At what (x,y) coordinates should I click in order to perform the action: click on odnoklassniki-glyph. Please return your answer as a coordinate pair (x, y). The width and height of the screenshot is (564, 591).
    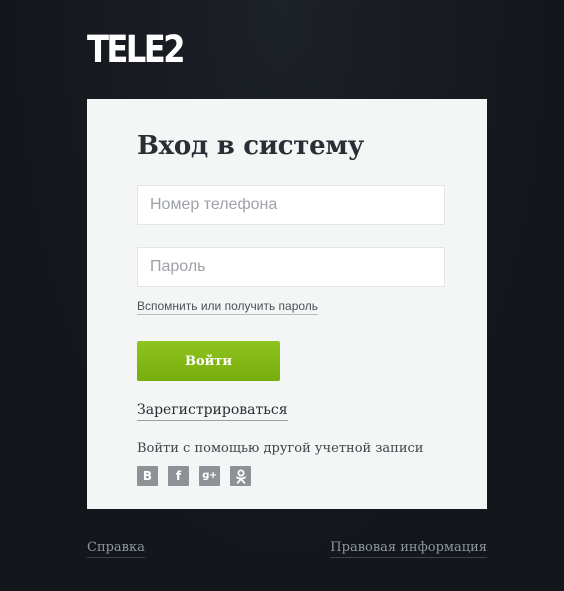
    Looking at the image, I should click on (240, 476).